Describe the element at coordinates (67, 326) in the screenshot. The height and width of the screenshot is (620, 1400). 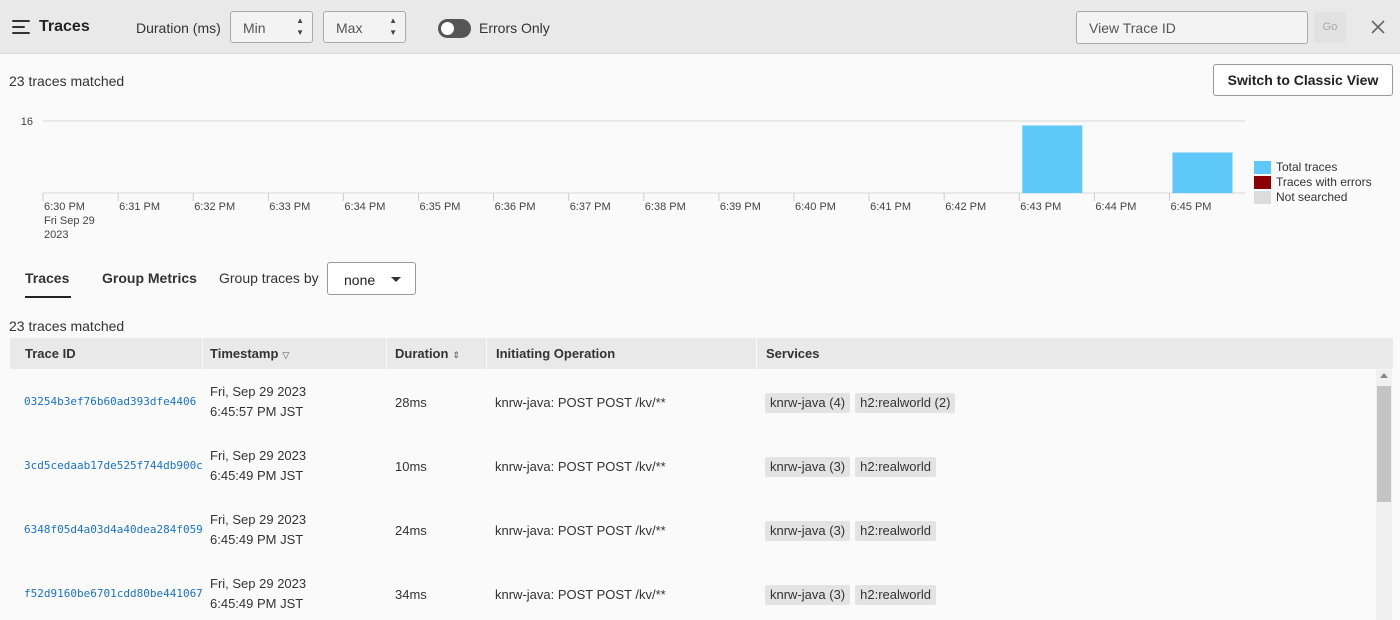
I see `table-matched-count: 23 traces matched` at that location.